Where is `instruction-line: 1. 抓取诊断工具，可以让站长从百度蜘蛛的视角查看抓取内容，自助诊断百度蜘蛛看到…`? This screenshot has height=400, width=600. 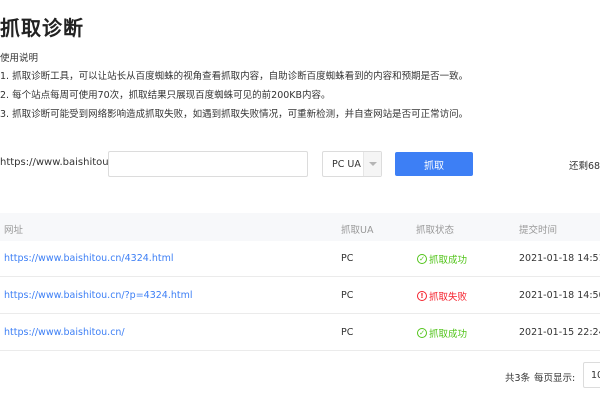
instruction-line: 1. 抓取诊断工具，可以让站长从百度蜘蛛的视角查看抓取内容，自助诊断百度蜘蛛看到… is located at coordinates (234, 76).